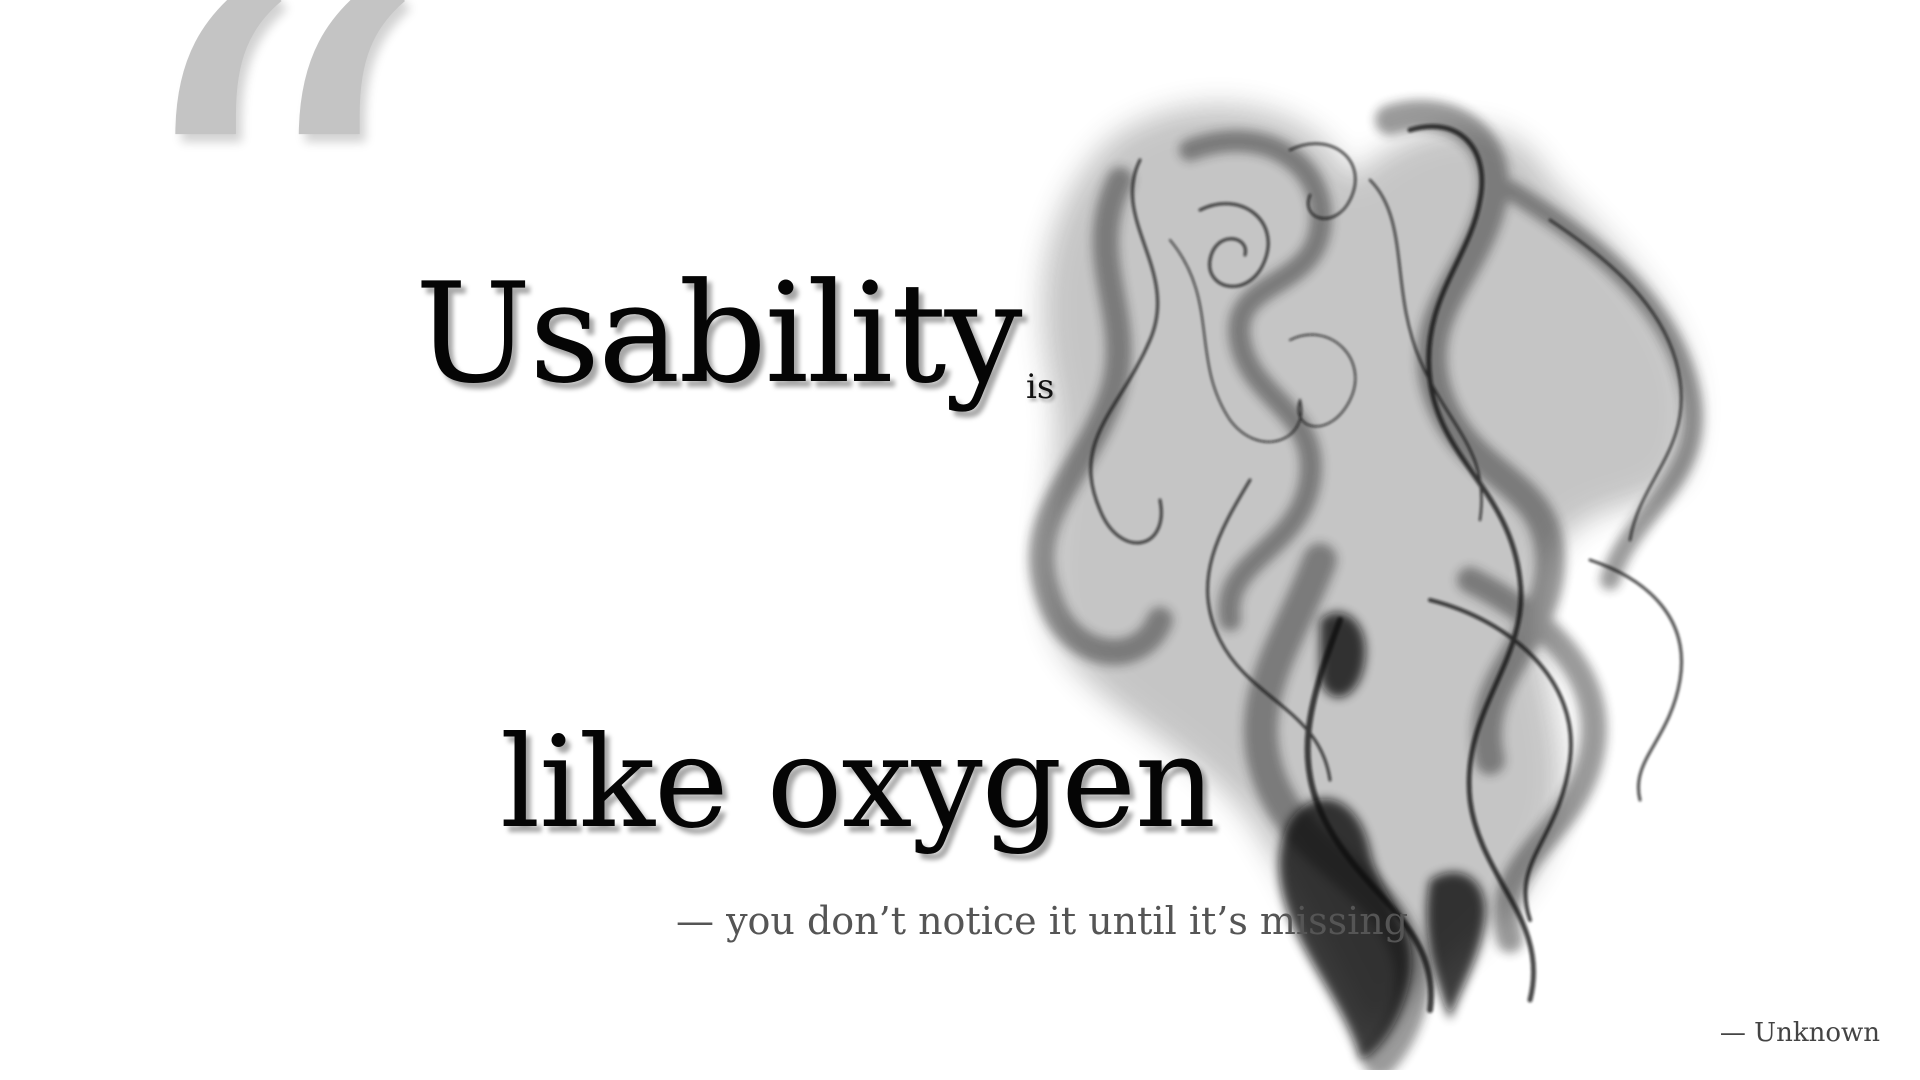 Image resolution: width=1920 pixels, height=1080 pixels. Describe the element at coordinates (719, 333) in the screenshot. I see `headline-usability: Usability` at that location.